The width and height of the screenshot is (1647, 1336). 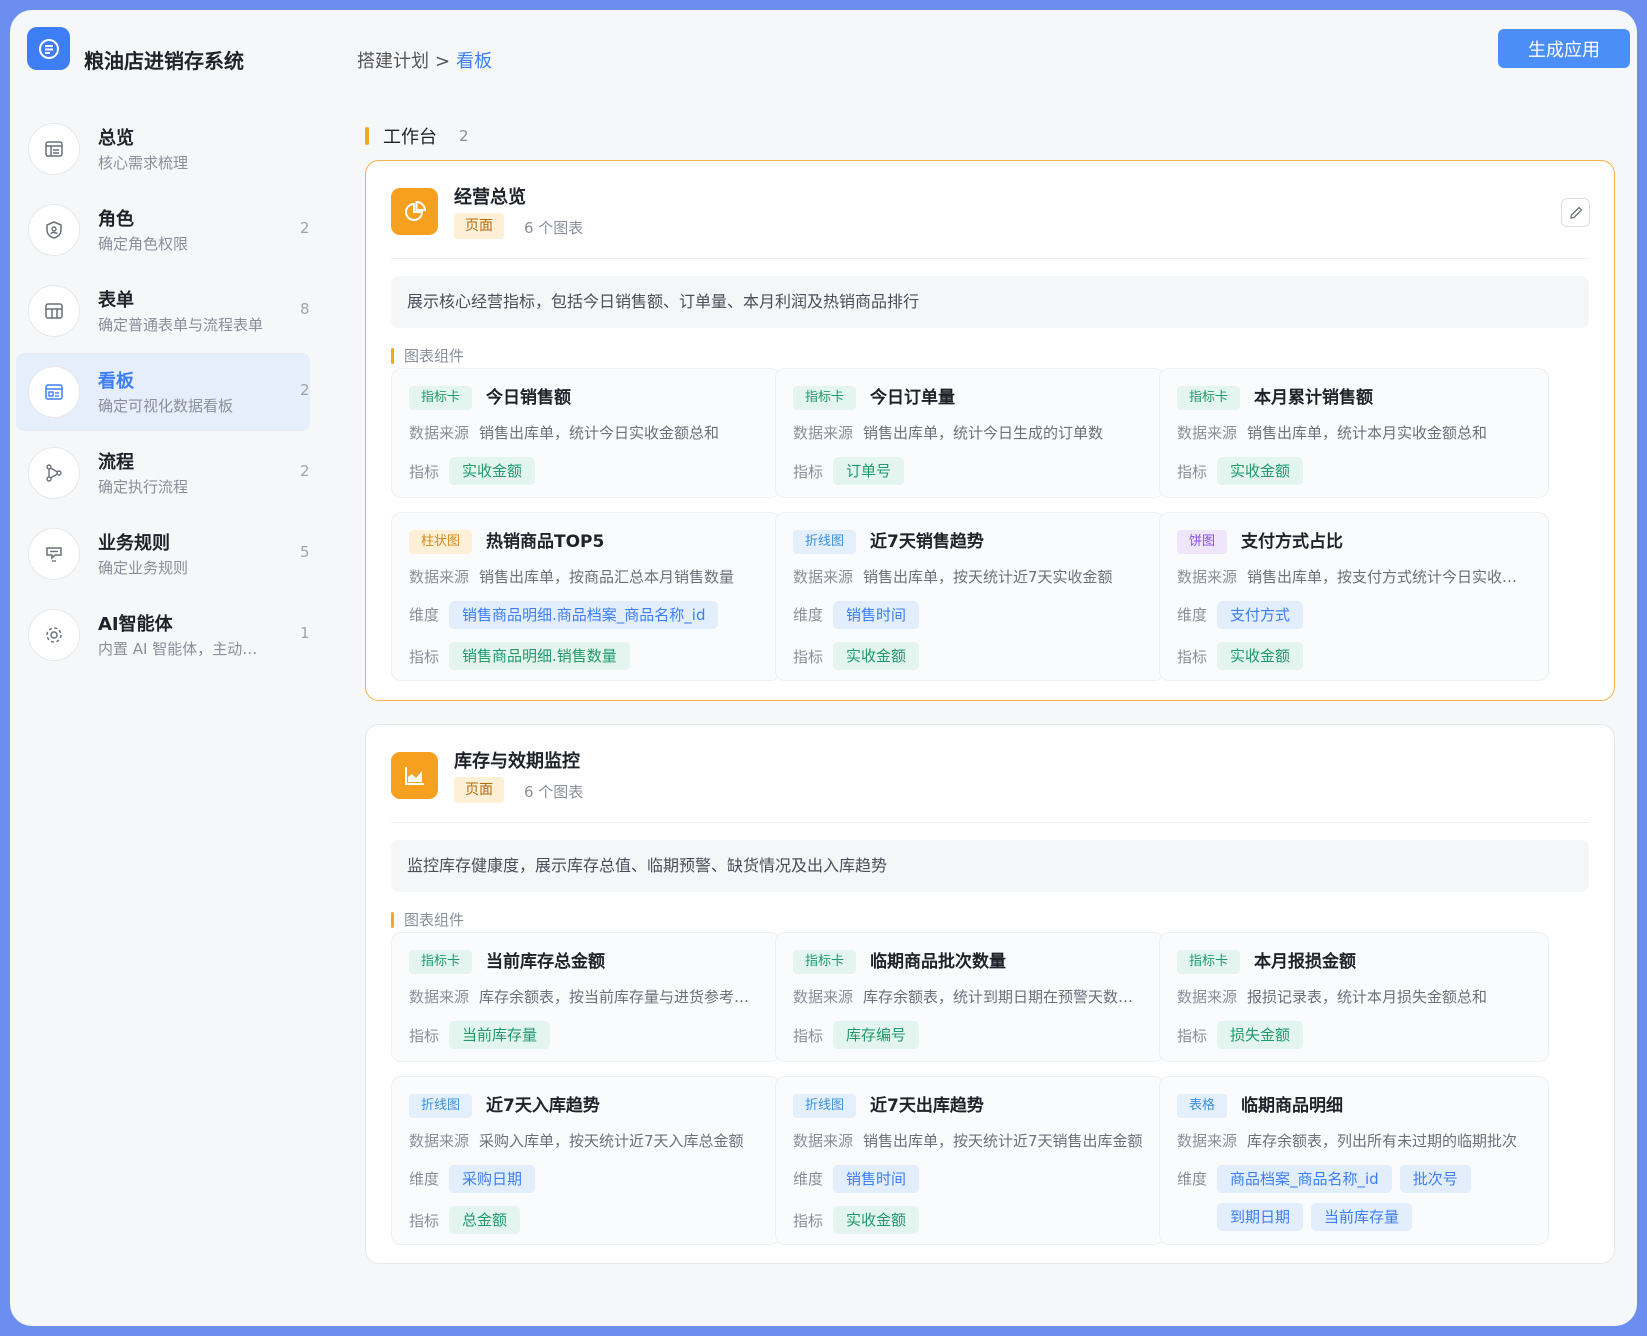 What do you see at coordinates (439, 997) in the screenshot?
I see `source-label: 数据来源` at bounding box center [439, 997].